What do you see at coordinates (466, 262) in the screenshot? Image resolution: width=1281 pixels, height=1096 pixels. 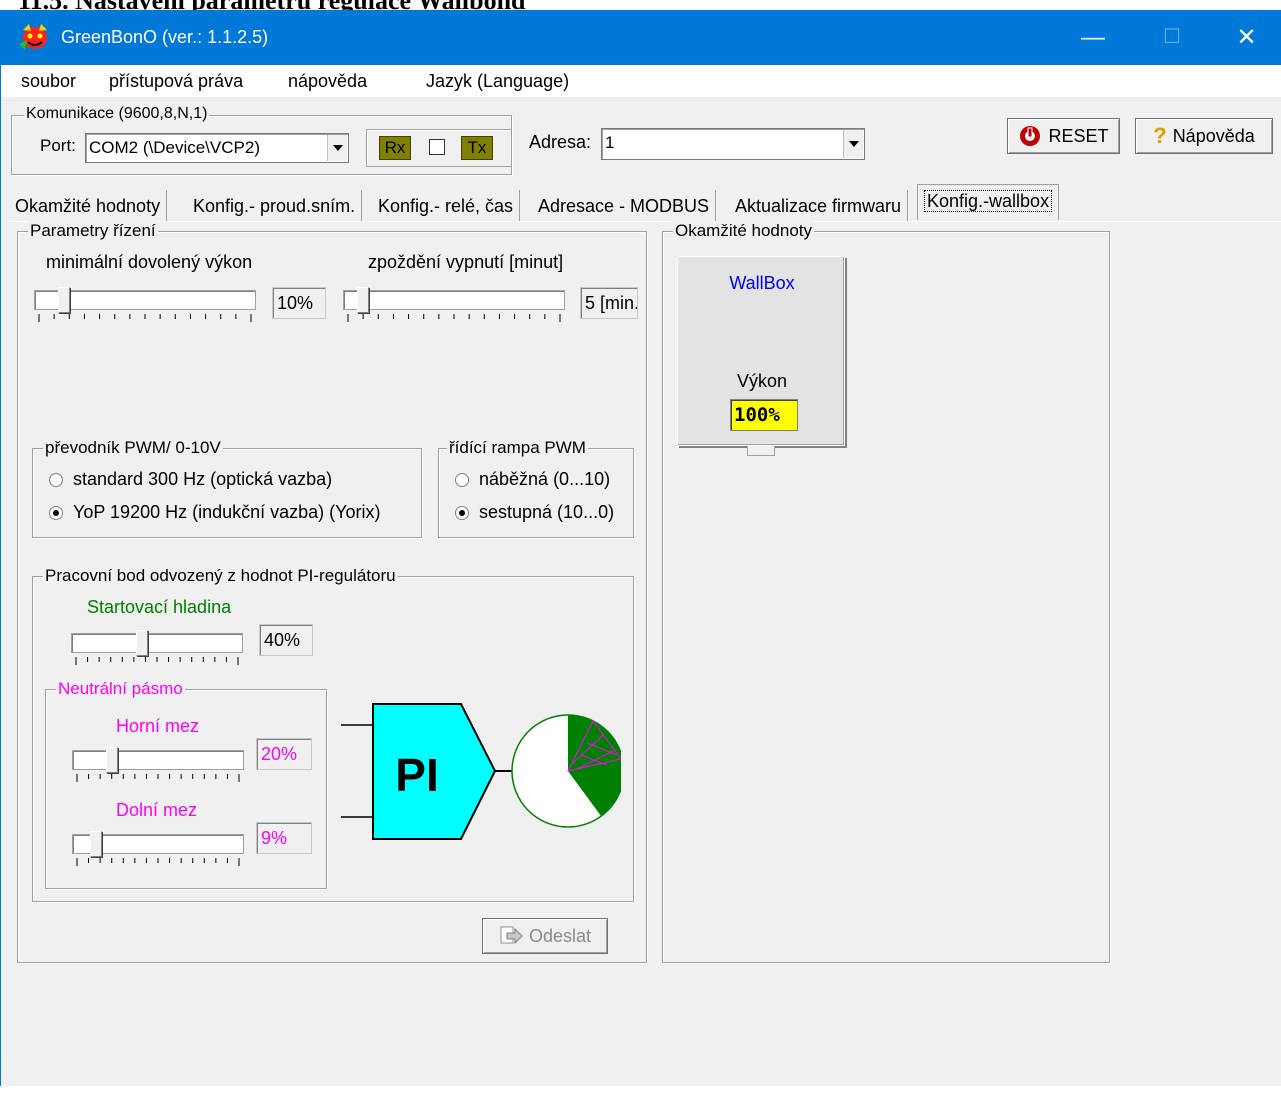 I see `delay-label: zpoždění vypnutí [minut]` at bounding box center [466, 262].